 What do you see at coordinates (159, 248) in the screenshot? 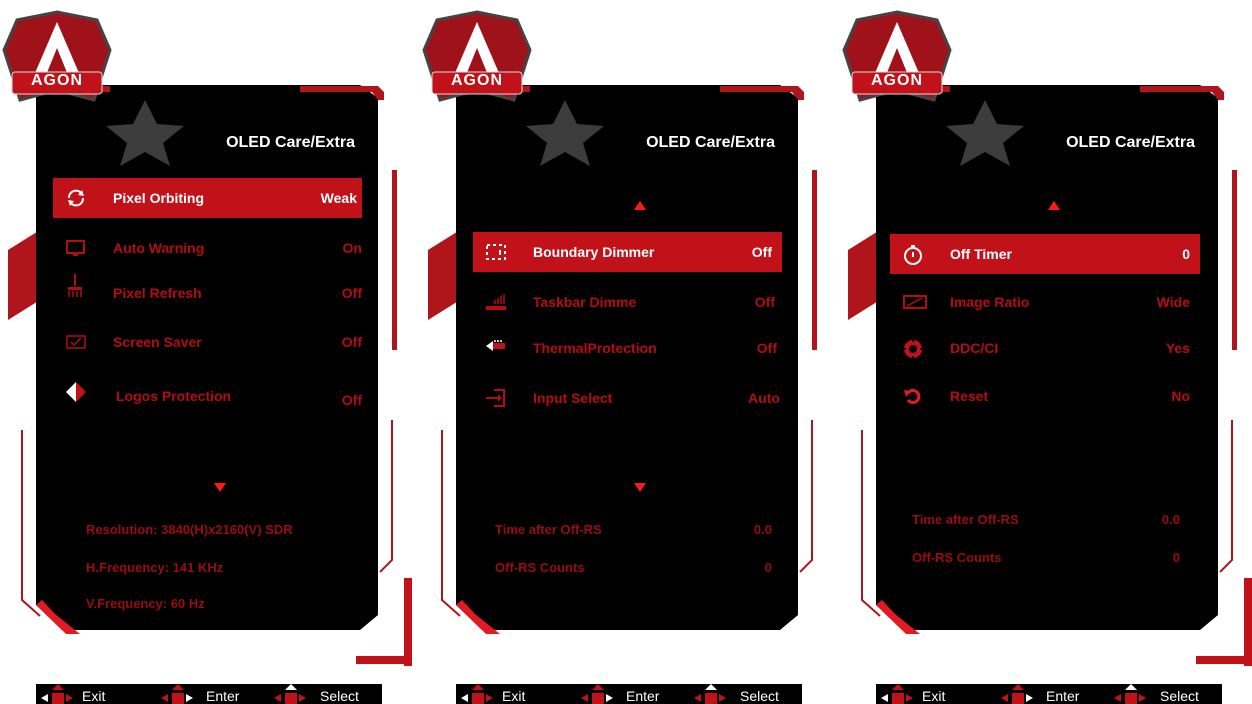
I see `menu-item-label: Auto Warning` at bounding box center [159, 248].